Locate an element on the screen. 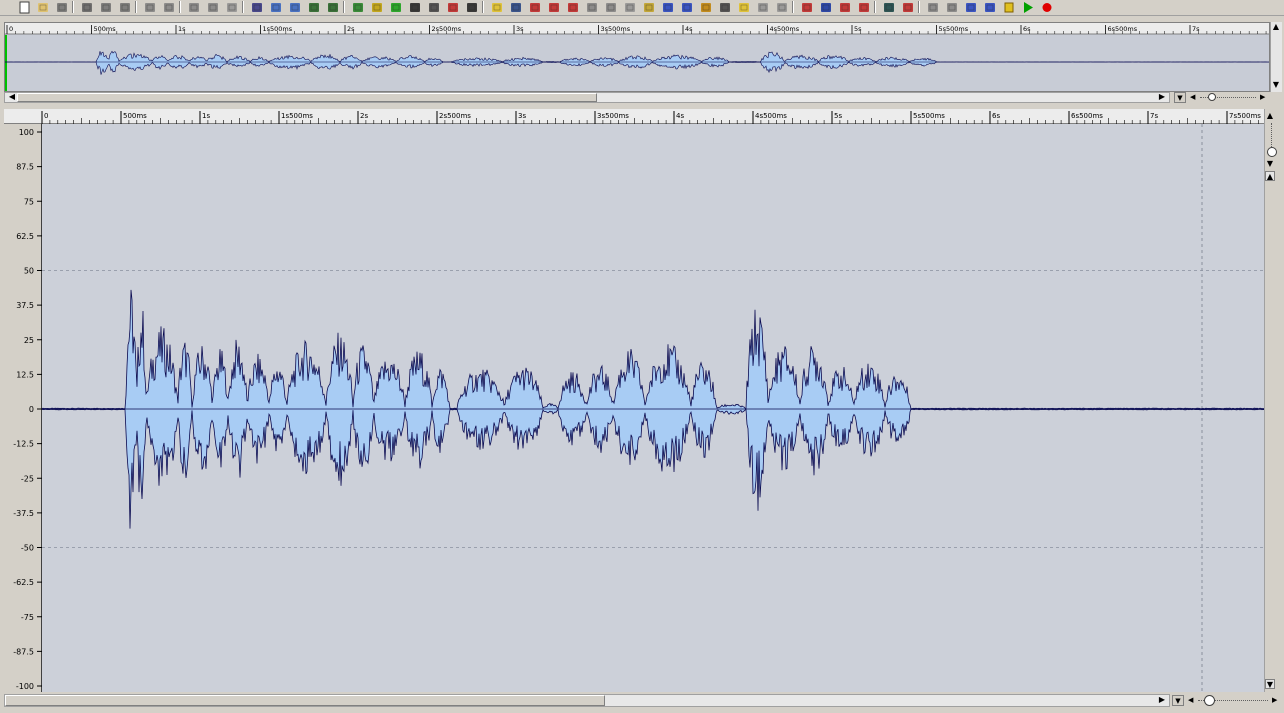 The width and height of the screenshot is (1284, 713). bend-tool-icon is located at coordinates (781, 7).